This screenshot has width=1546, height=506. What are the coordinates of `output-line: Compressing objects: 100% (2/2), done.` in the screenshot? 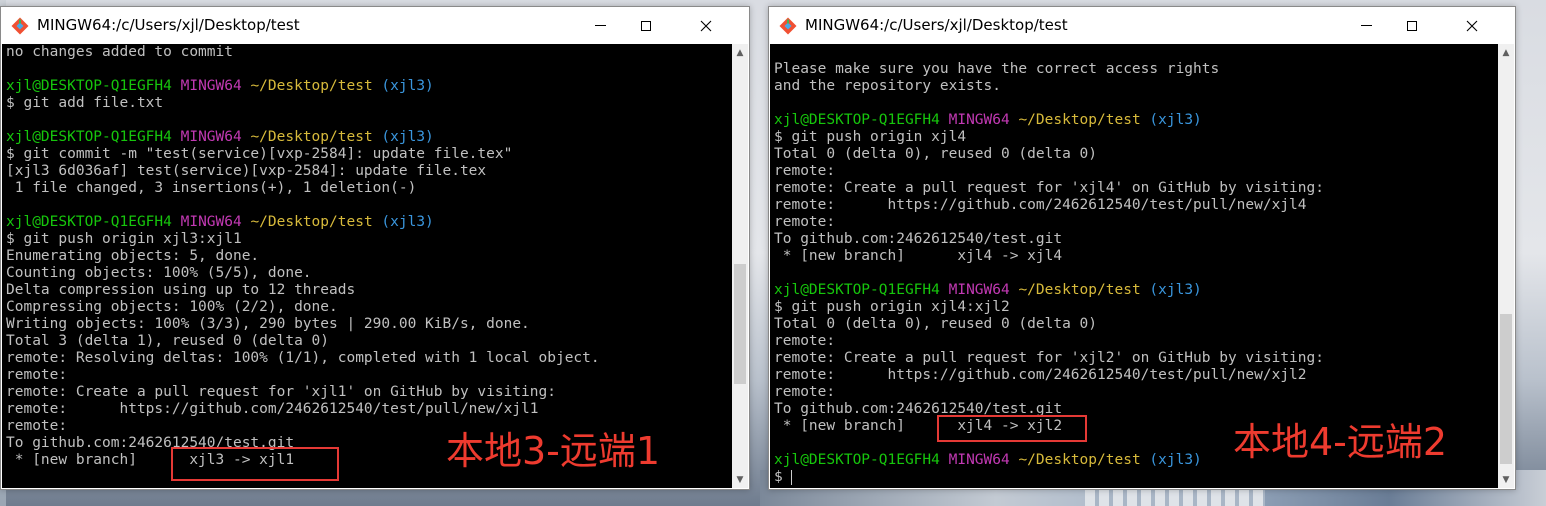 It's located at (303, 307).